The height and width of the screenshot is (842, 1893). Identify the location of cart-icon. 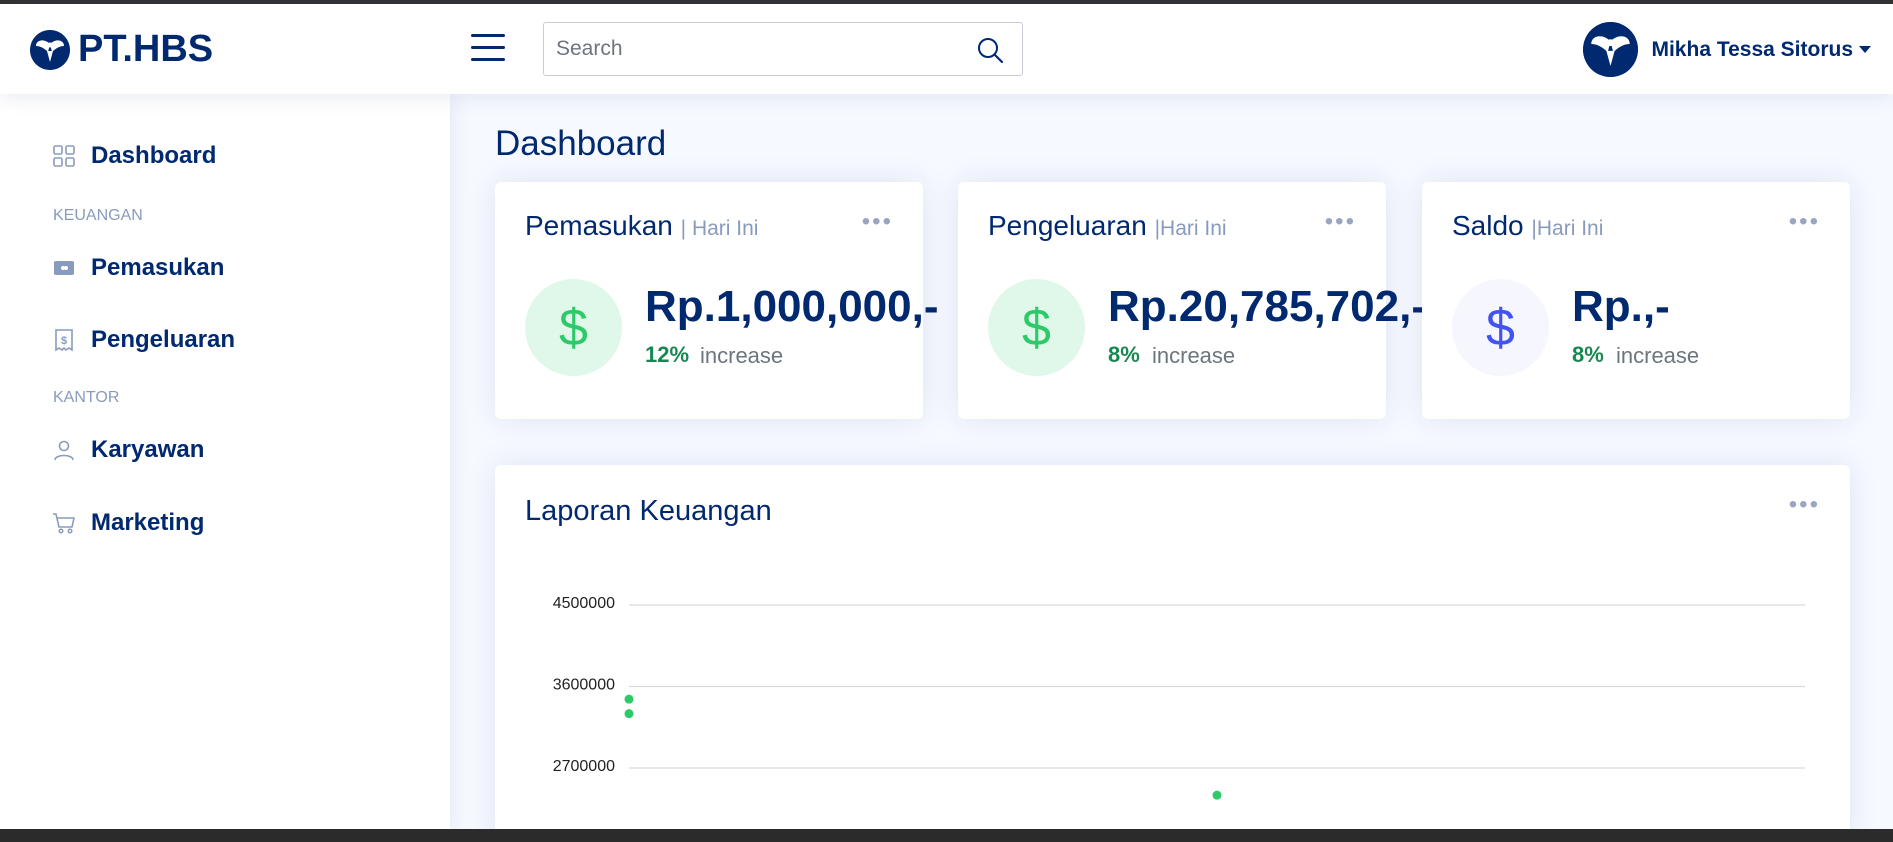
(64, 523).